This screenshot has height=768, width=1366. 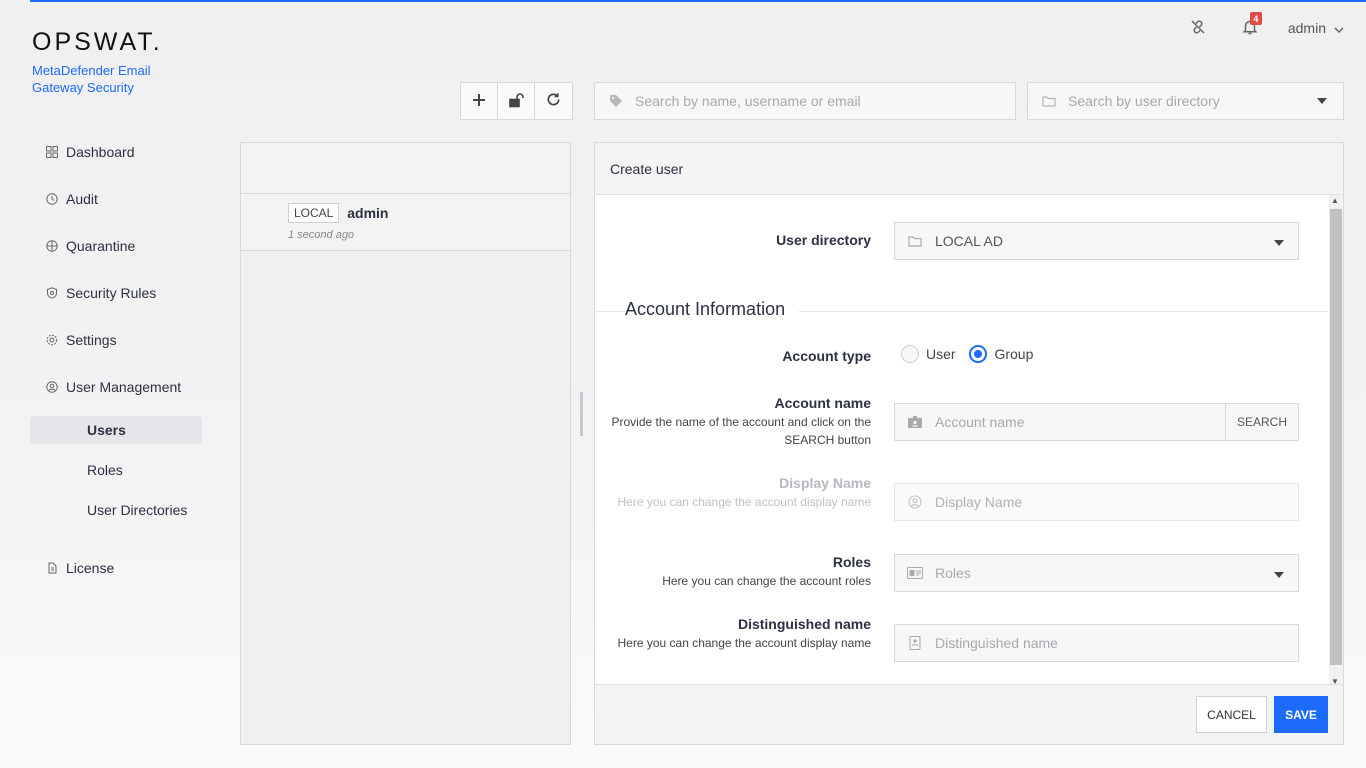 I want to click on sidebar-item-dashboard: Dashboard, so click(x=116, y=151).